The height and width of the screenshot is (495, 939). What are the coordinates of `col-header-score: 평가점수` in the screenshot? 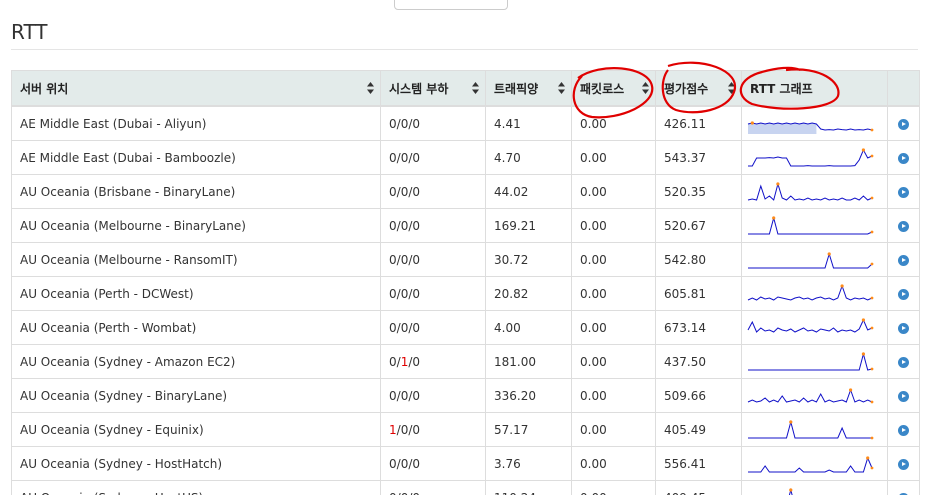 It's located at (698, 88).